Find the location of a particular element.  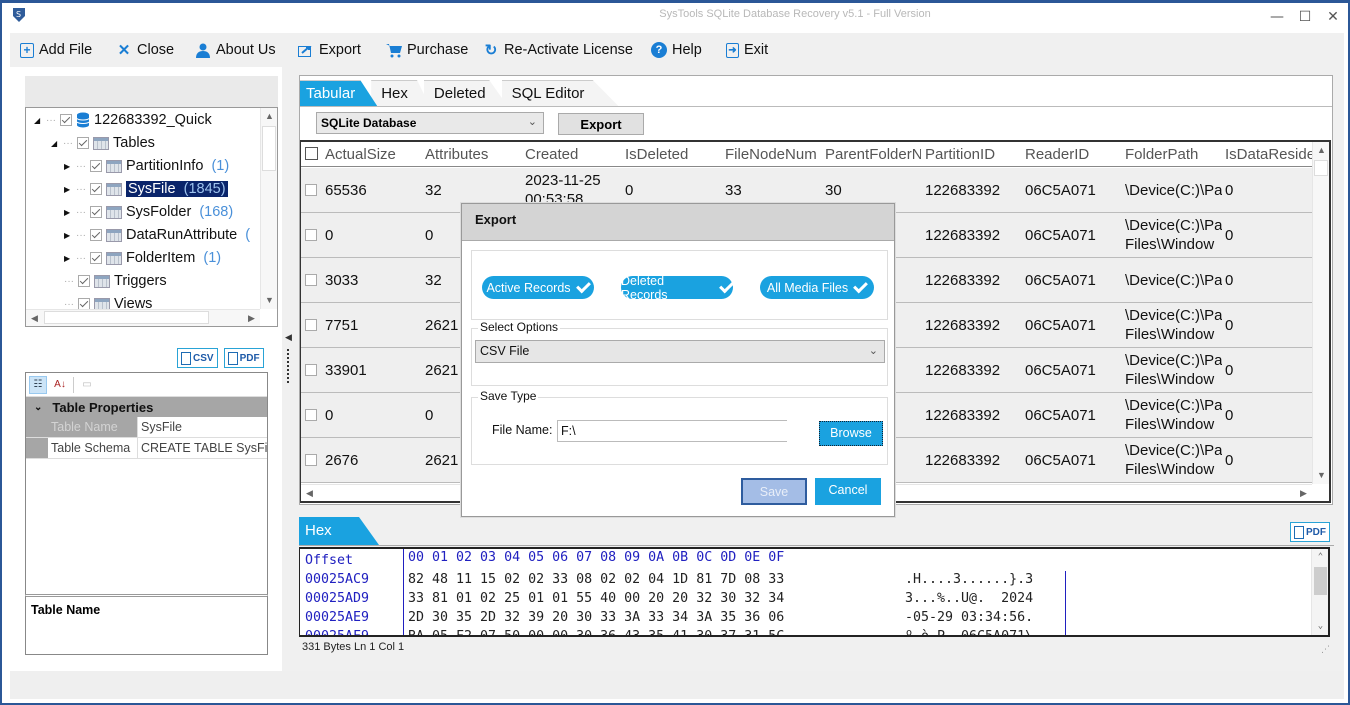

categorized-view-icon: ☷ is located at coordinates (38, 384).